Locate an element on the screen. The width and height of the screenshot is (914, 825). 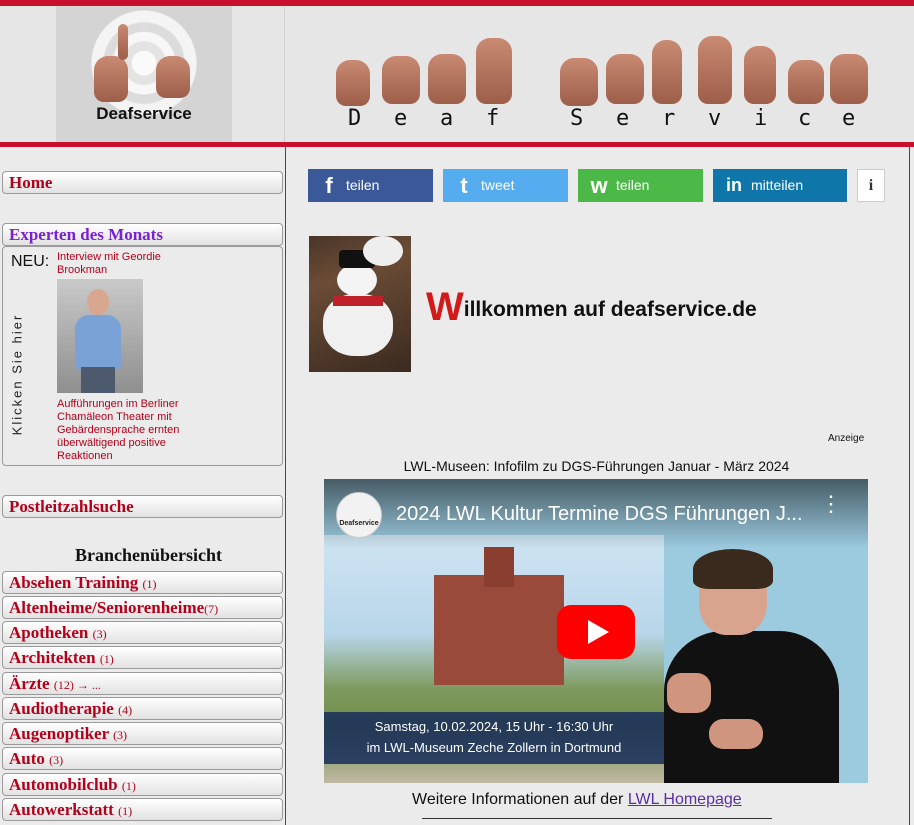
play-button-icon is located at coordinates (596, 632).